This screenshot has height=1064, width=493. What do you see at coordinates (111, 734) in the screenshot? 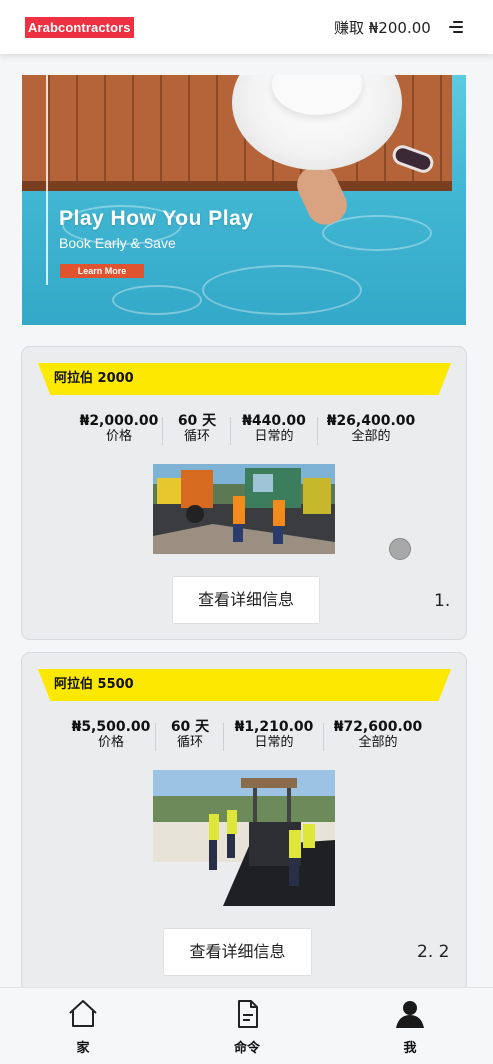
I see `stat-price: ₦5,500.00 价格` at bounding box center [111, 734].